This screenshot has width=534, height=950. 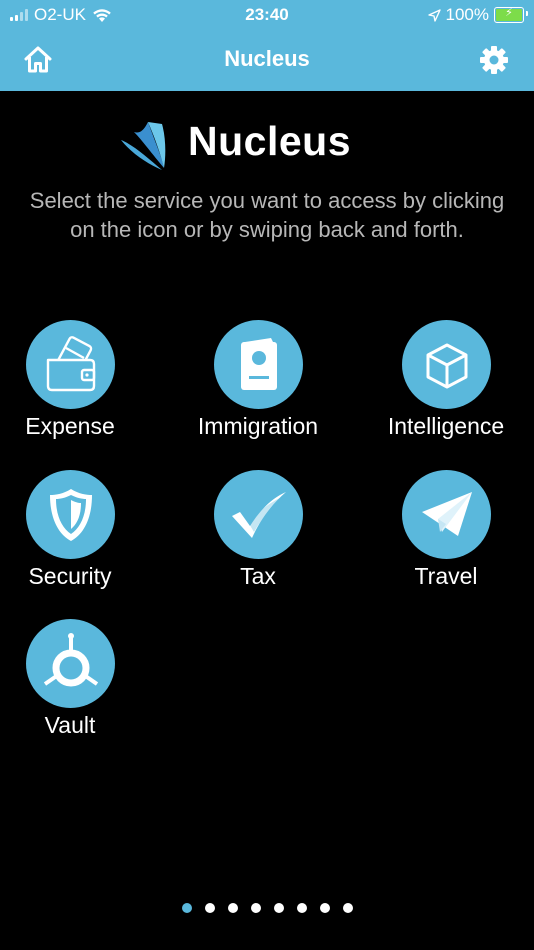 I want to click on vault-dial-icon, so click(x=70, y=659).